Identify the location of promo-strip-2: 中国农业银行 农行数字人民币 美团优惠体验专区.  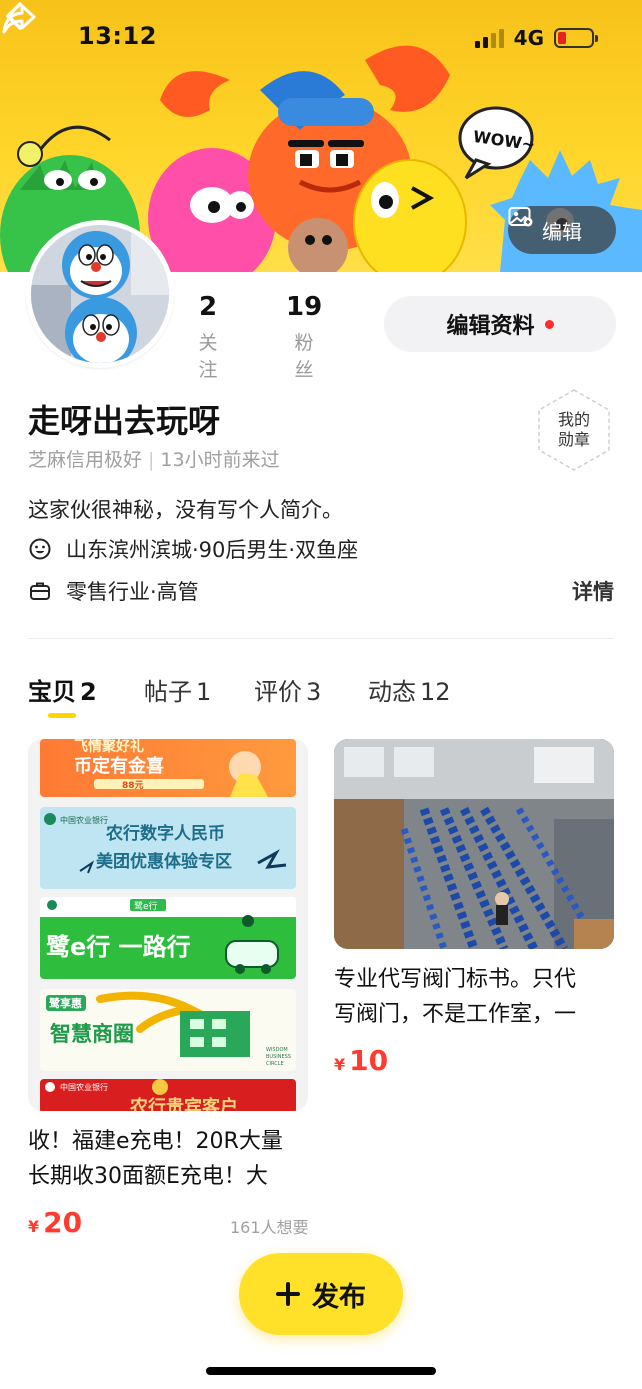
(168, 848).